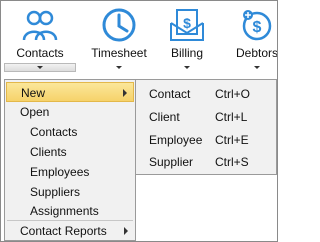 The width and height of the screenshot is (320, 242). I want to click on menu-item-open-suppliers: Suppliers, so click(70, 192).